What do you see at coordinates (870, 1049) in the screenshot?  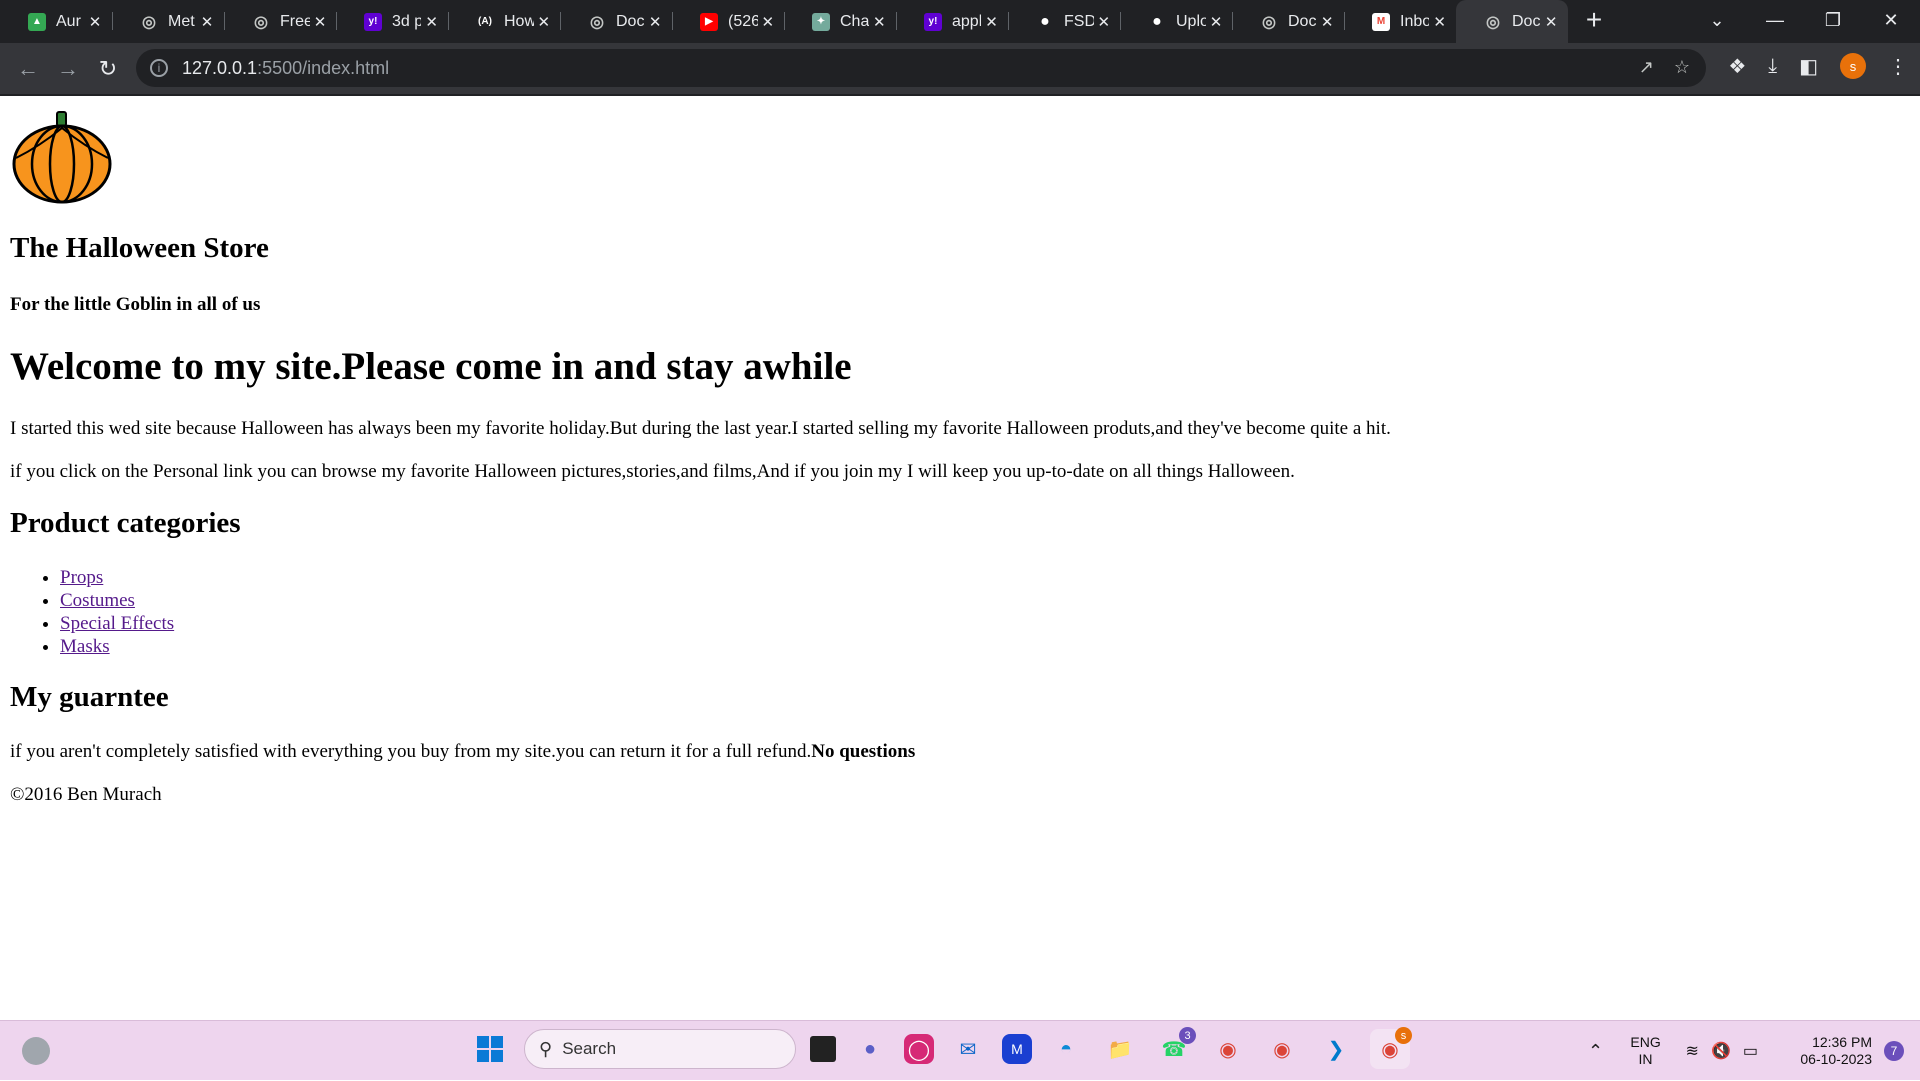 I see `teams-chat-icon: ●` at bounding box center [870, 1049].